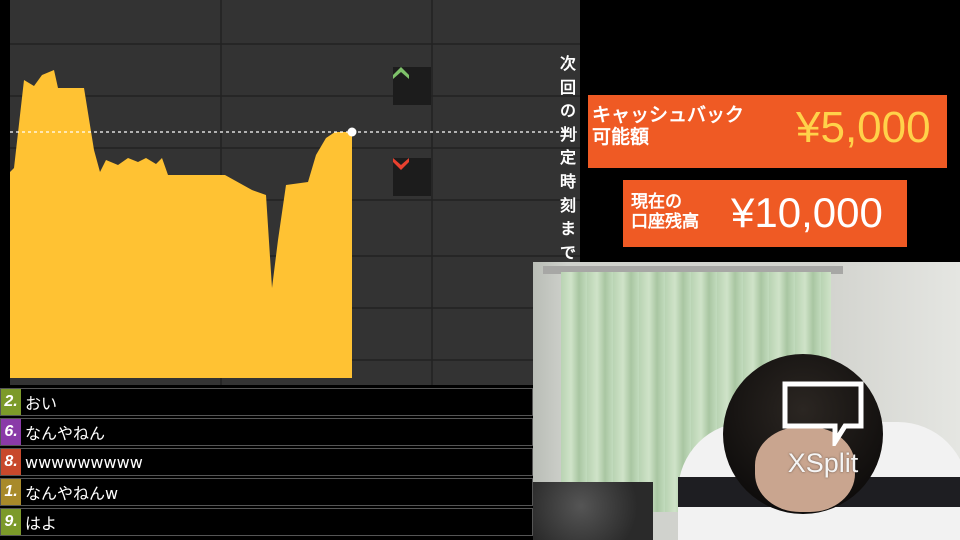 The height and width of the screenshot is (540, 960). What do you see at coordinates (11, 432) in the screenshot?
I see `comment-number: 6.` at bounding box center [11, 432].